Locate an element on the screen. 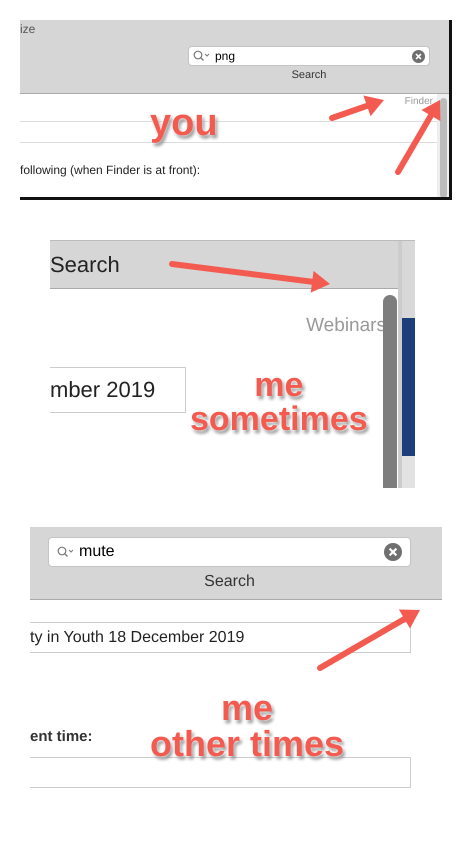 Image resolution: width=472 pixels, height=843 pixels. search-field: mute is located at coordinates (229, 552).